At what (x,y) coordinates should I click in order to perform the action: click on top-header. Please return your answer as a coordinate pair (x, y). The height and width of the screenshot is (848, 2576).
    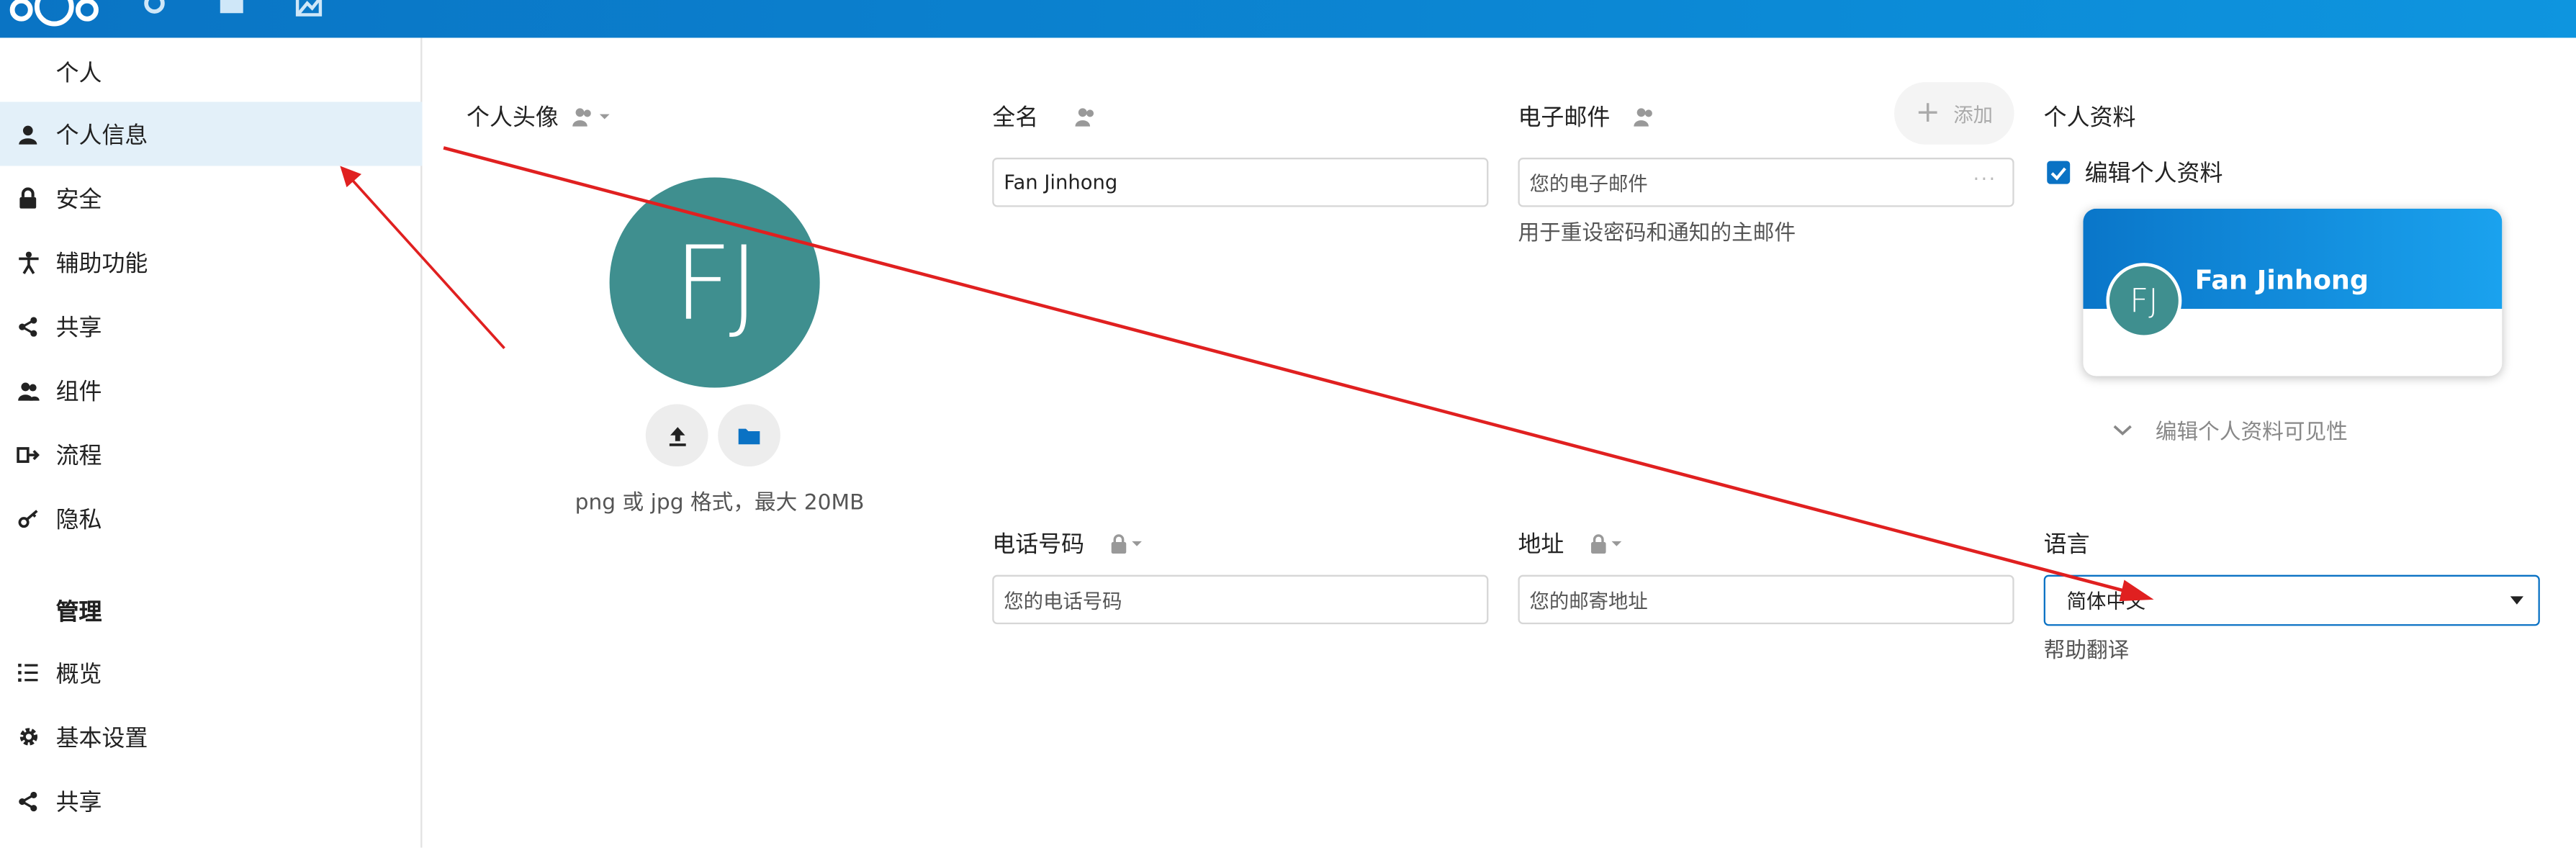
    Looking at the image, I should click on (1288, 19).